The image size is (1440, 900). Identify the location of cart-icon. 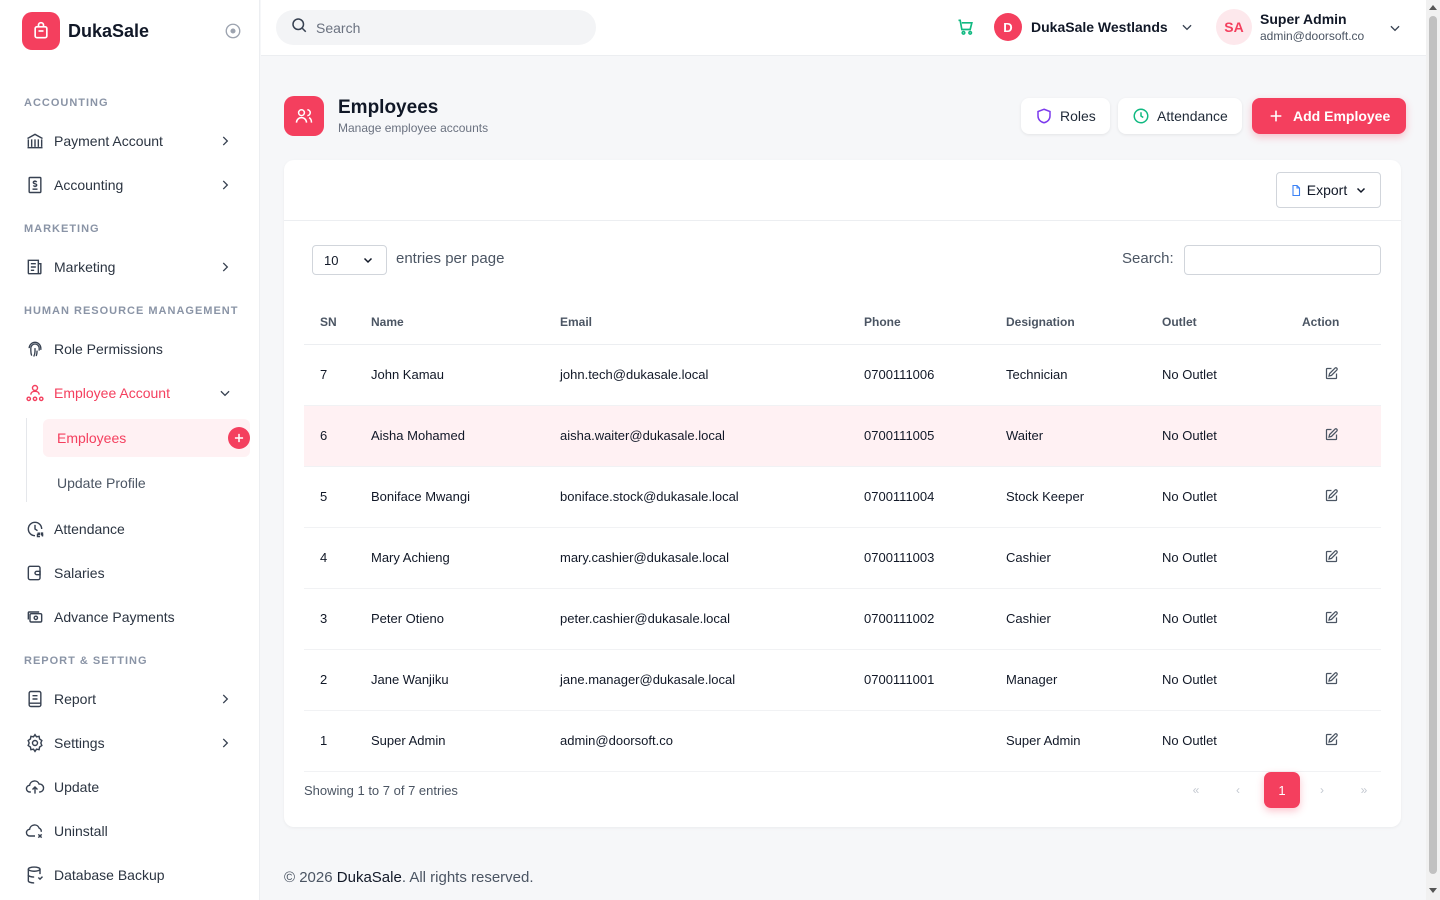
(967, 28).